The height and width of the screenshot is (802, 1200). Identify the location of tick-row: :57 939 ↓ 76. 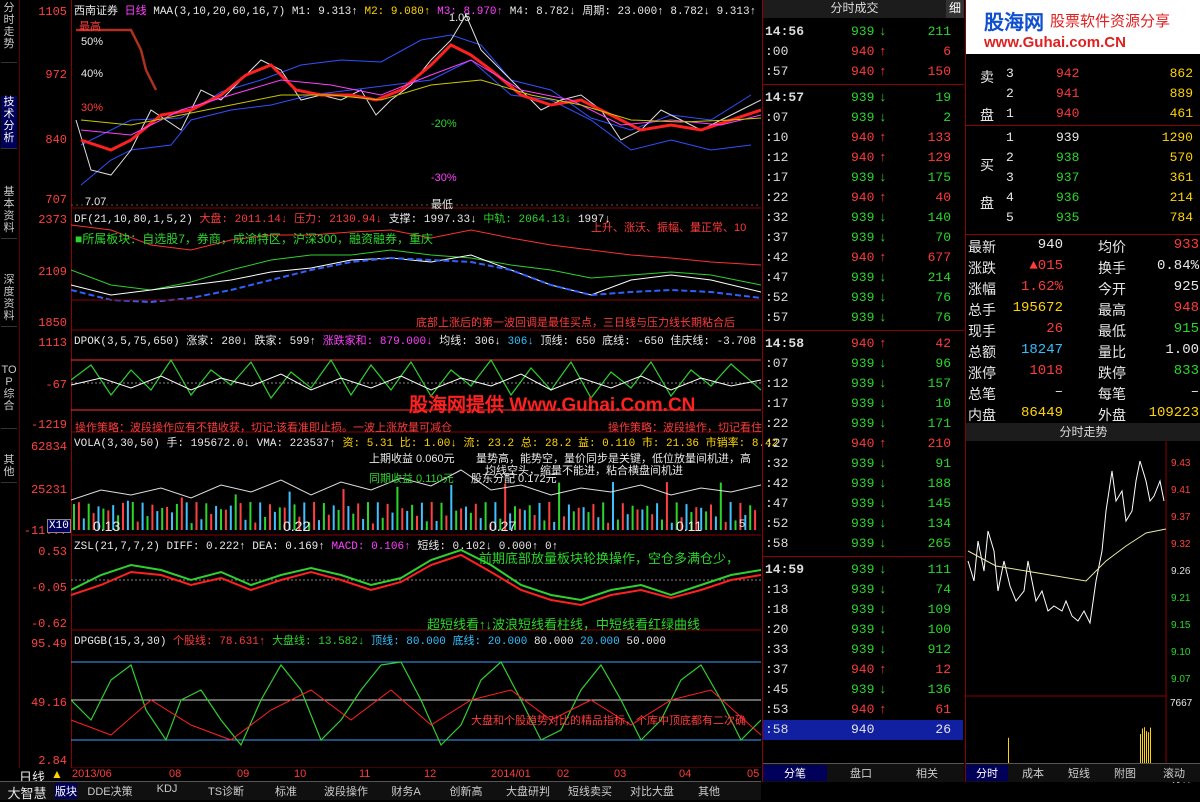
(863, 318).